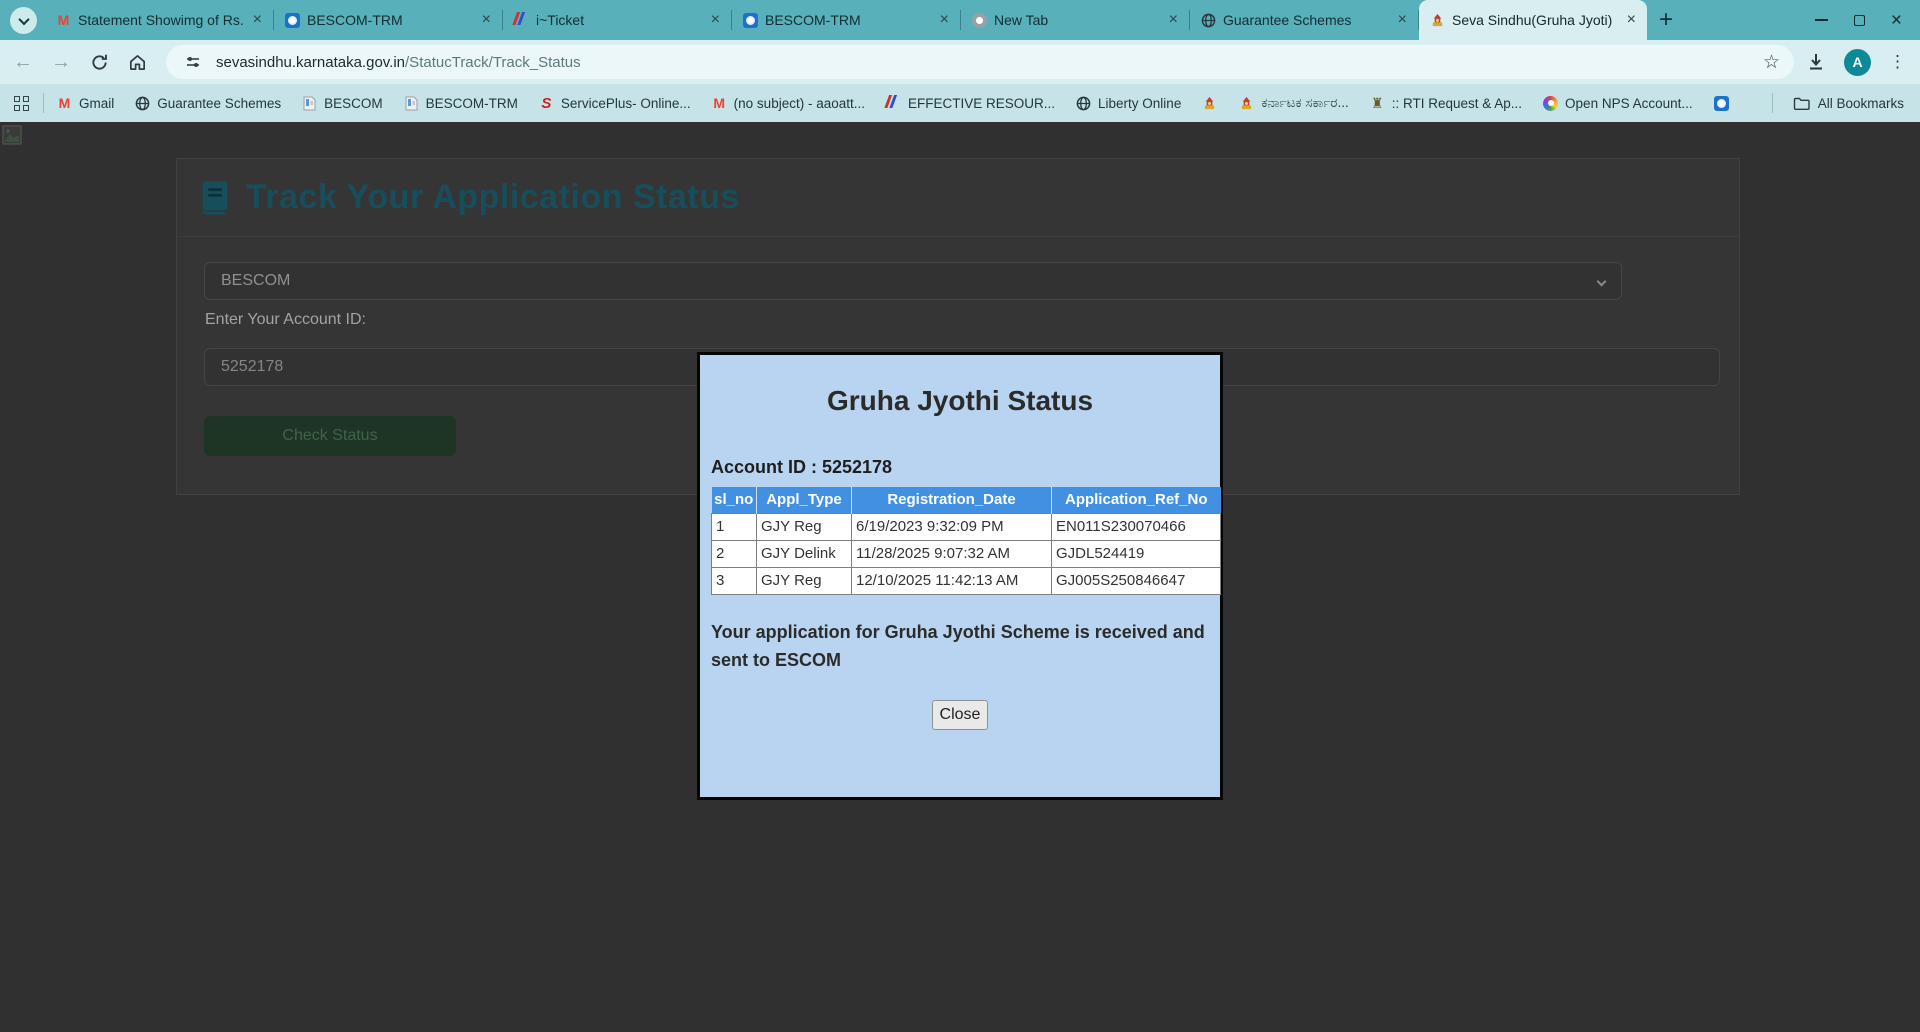 The width and height of the screenshot is (1920, 1032). What do you see at coordinates (1287, 20) in the screenshot?
I see `tab-title: Guarantee Schemes` at bounding box center [1287, 20].